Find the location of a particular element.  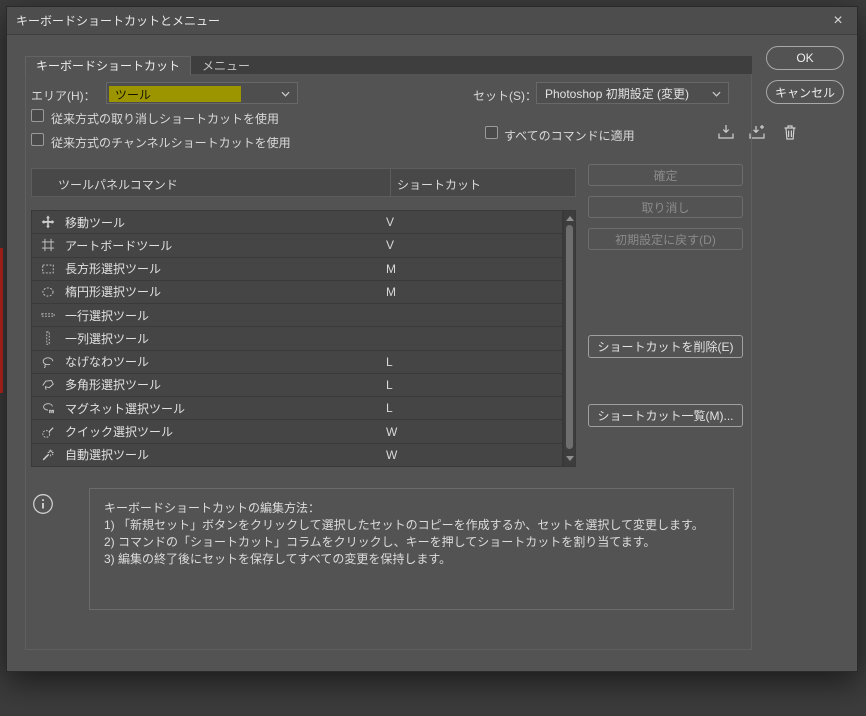

background-red-strip is located at coordinates (1, 320).